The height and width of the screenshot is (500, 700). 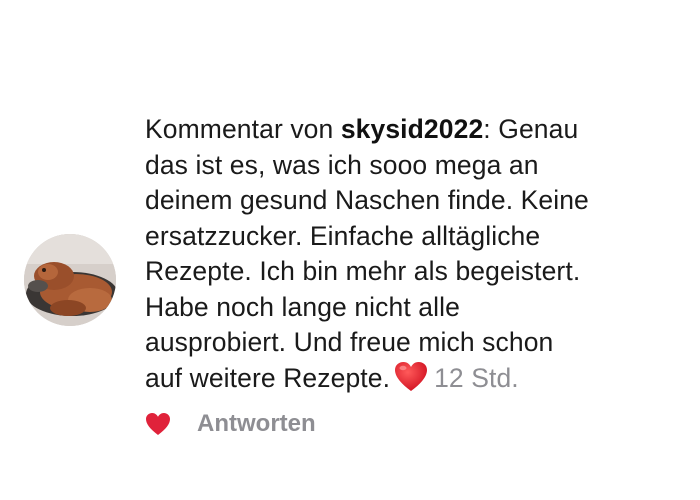 I want to click on red-heart-emoji-icon, so click(x=411, y=382).